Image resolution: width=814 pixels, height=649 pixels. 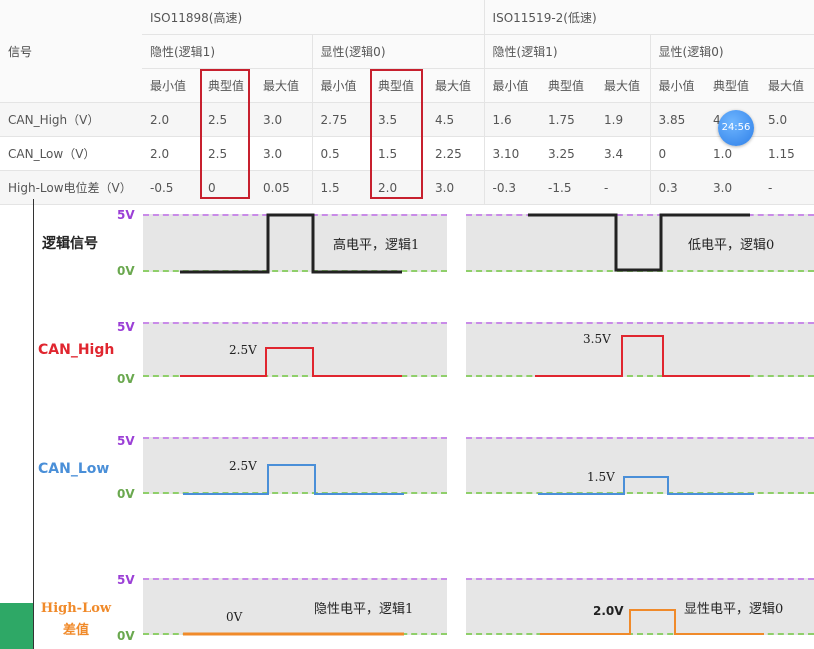 I want to click on level-label-diff-recessive: 0V, so click(x=234, y=617).